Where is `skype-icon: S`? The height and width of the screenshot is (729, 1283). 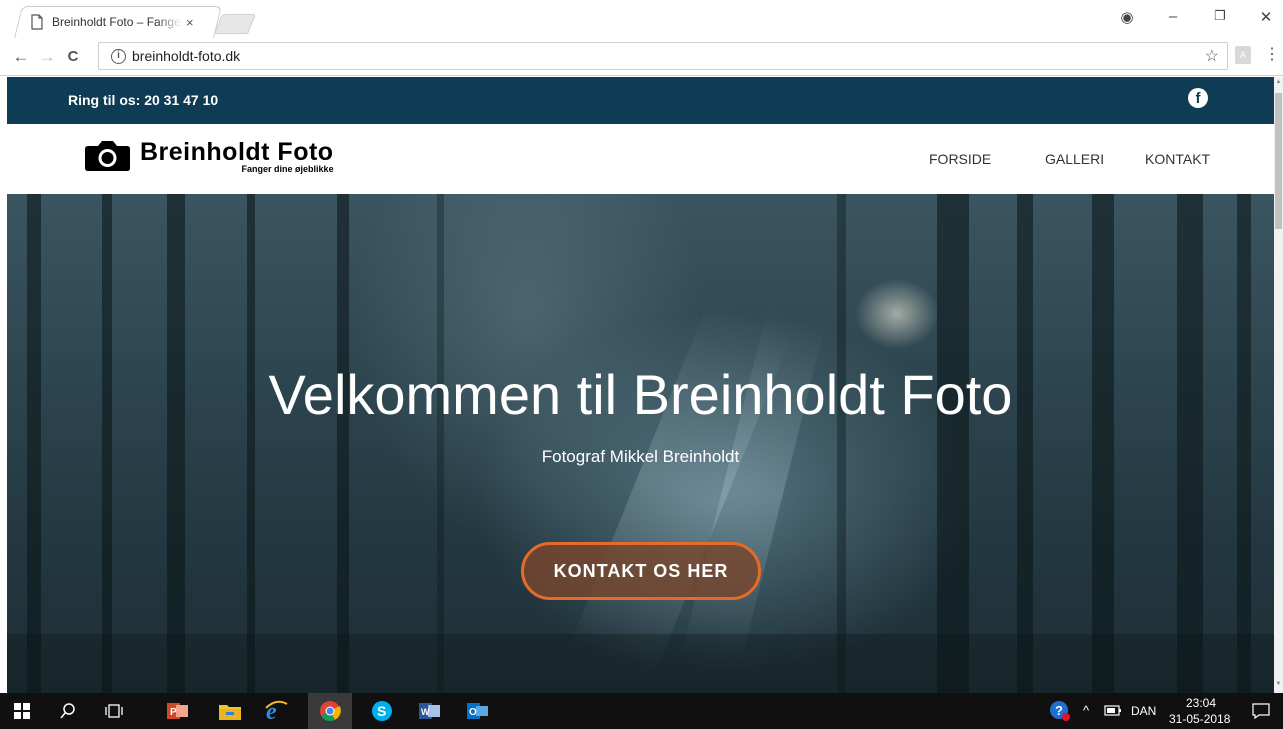
skype-icon: S is located at coordinates (382, 711).